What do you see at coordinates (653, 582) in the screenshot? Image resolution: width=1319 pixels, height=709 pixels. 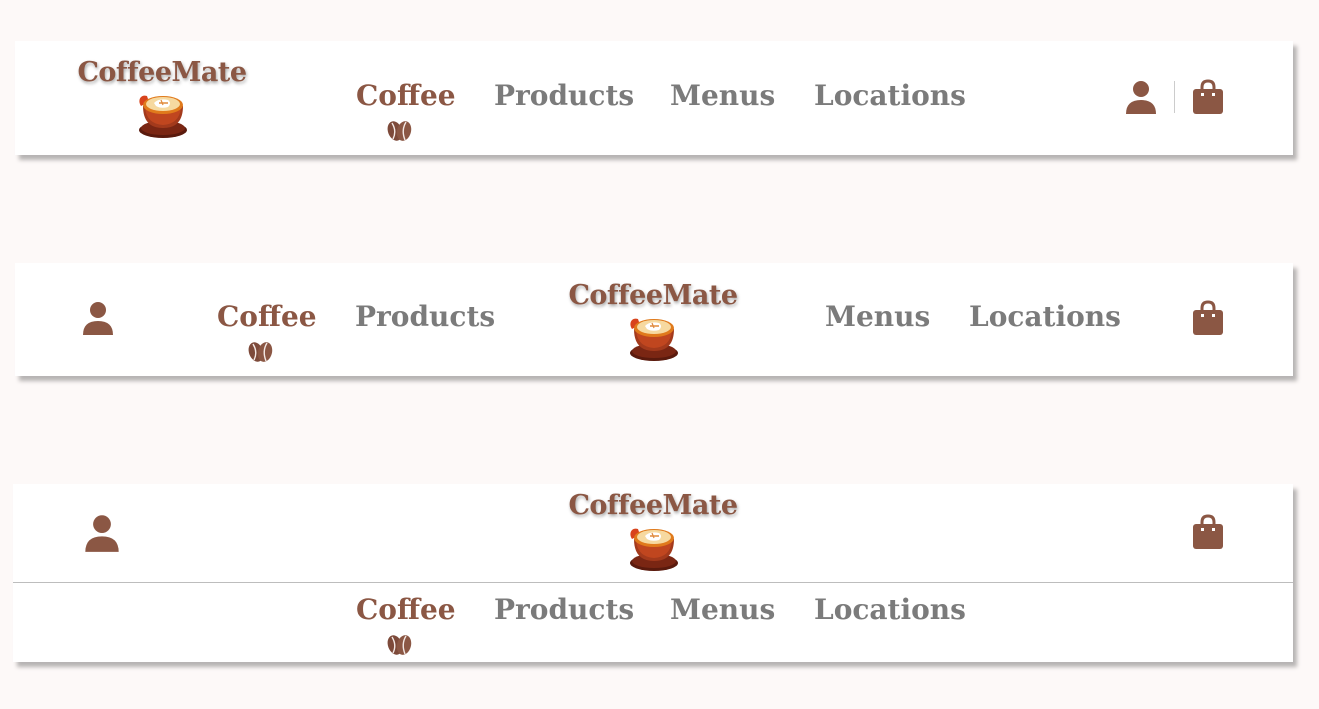 I see `header-divider` at bounding box center [653, 582].